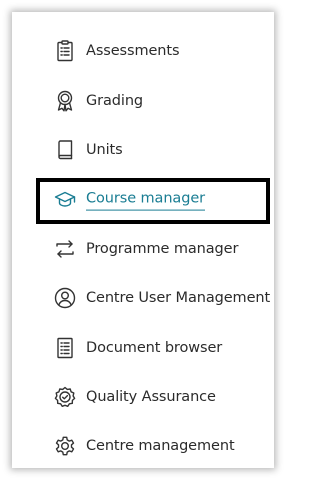  Describe the element at coordinates (65, 150) in the screenshot. I see `book-icon` at that location.